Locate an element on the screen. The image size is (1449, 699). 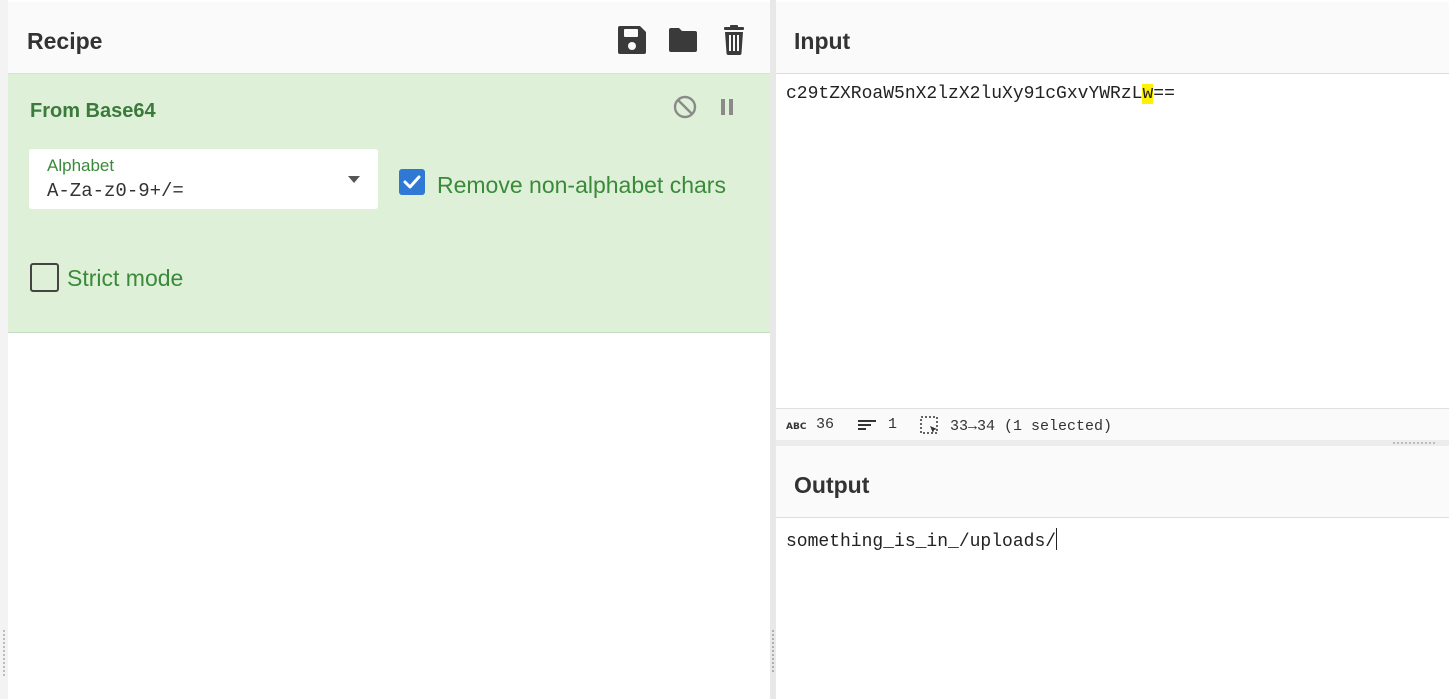
selection-status: 33→34 (1 selected) is located at coordinates (1016, 426).